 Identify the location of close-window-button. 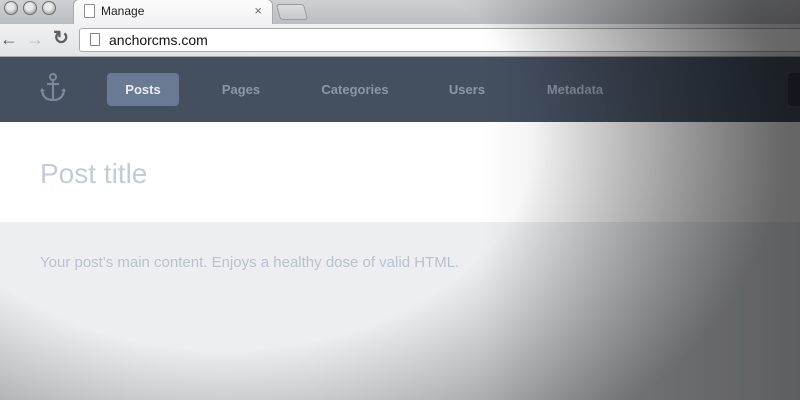
(11, 8).